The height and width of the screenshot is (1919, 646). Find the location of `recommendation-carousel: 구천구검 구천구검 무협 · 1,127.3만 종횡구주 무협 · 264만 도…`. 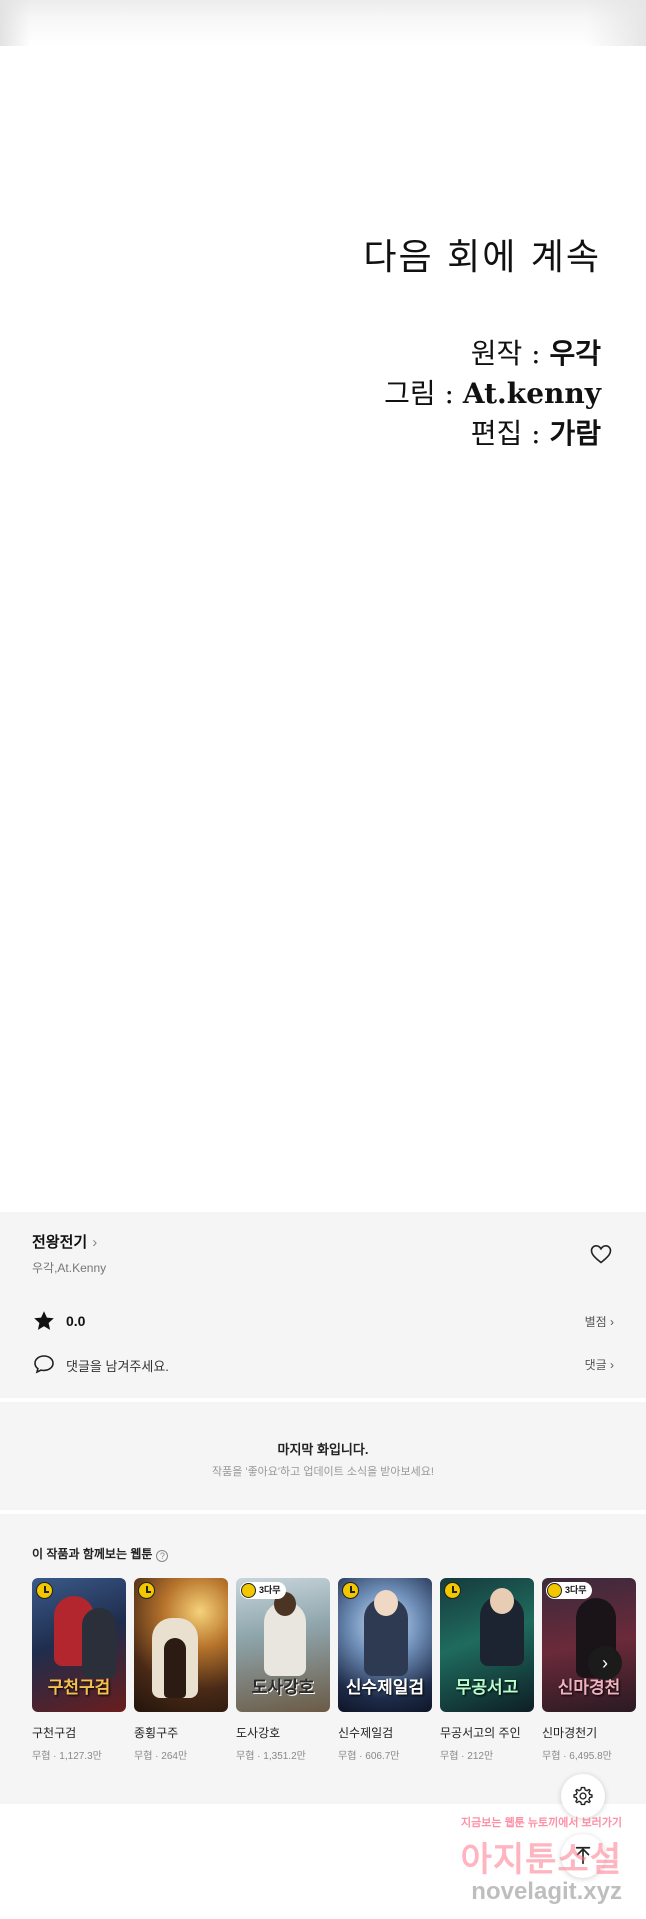

recommendation-carousel: 구천구검 구천구검 무협 · 1,127.3만 종횡구주 무협 · 264만 도… is located at coordinates (339, 1673).